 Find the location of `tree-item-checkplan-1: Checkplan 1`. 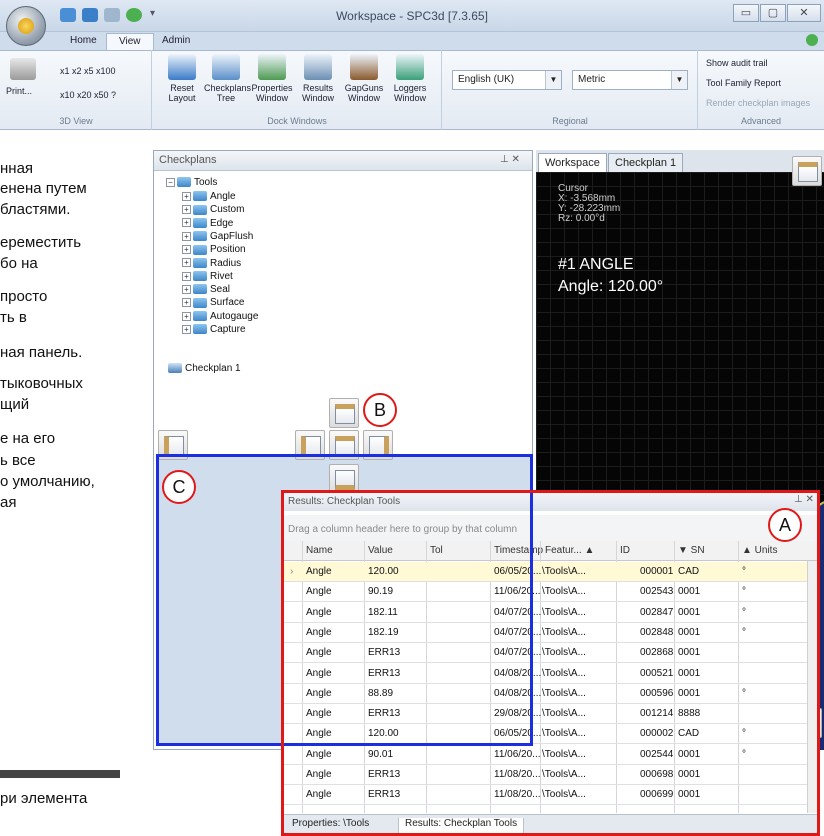

tree-item-checkplan-1: Checkplan 1 is located at coordinates (204, 369).